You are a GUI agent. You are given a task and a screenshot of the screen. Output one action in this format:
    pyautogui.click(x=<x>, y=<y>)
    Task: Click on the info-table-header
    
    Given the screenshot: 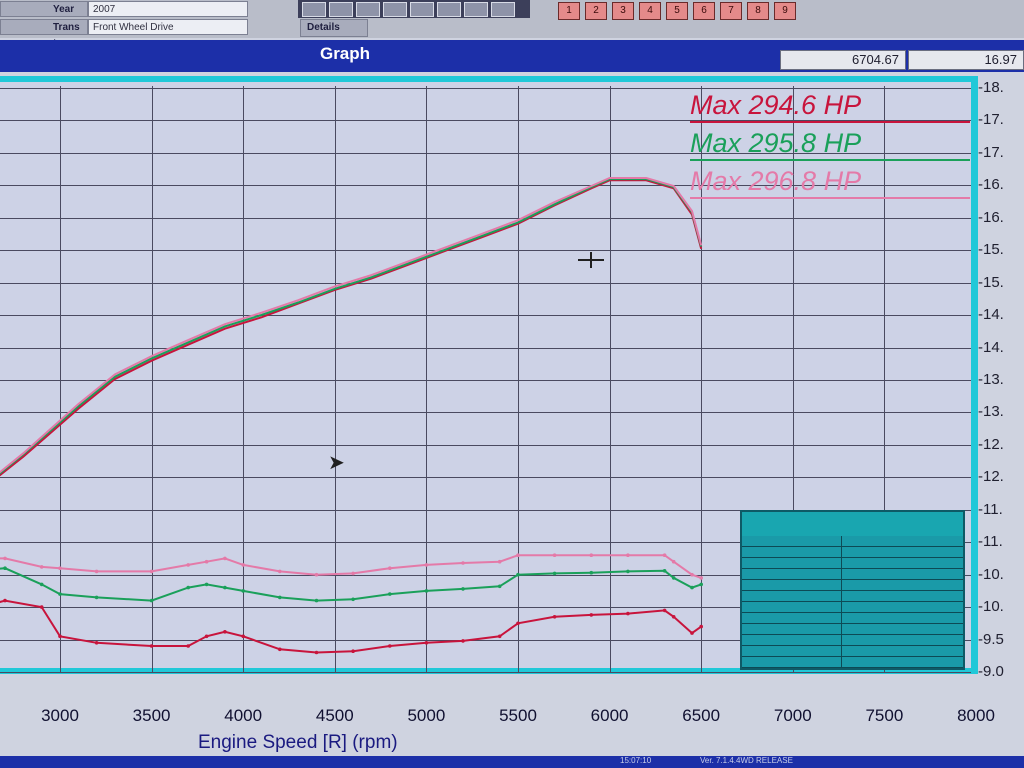 What is the action you would take?
    pyautogui.click(x=852, y=524)
    